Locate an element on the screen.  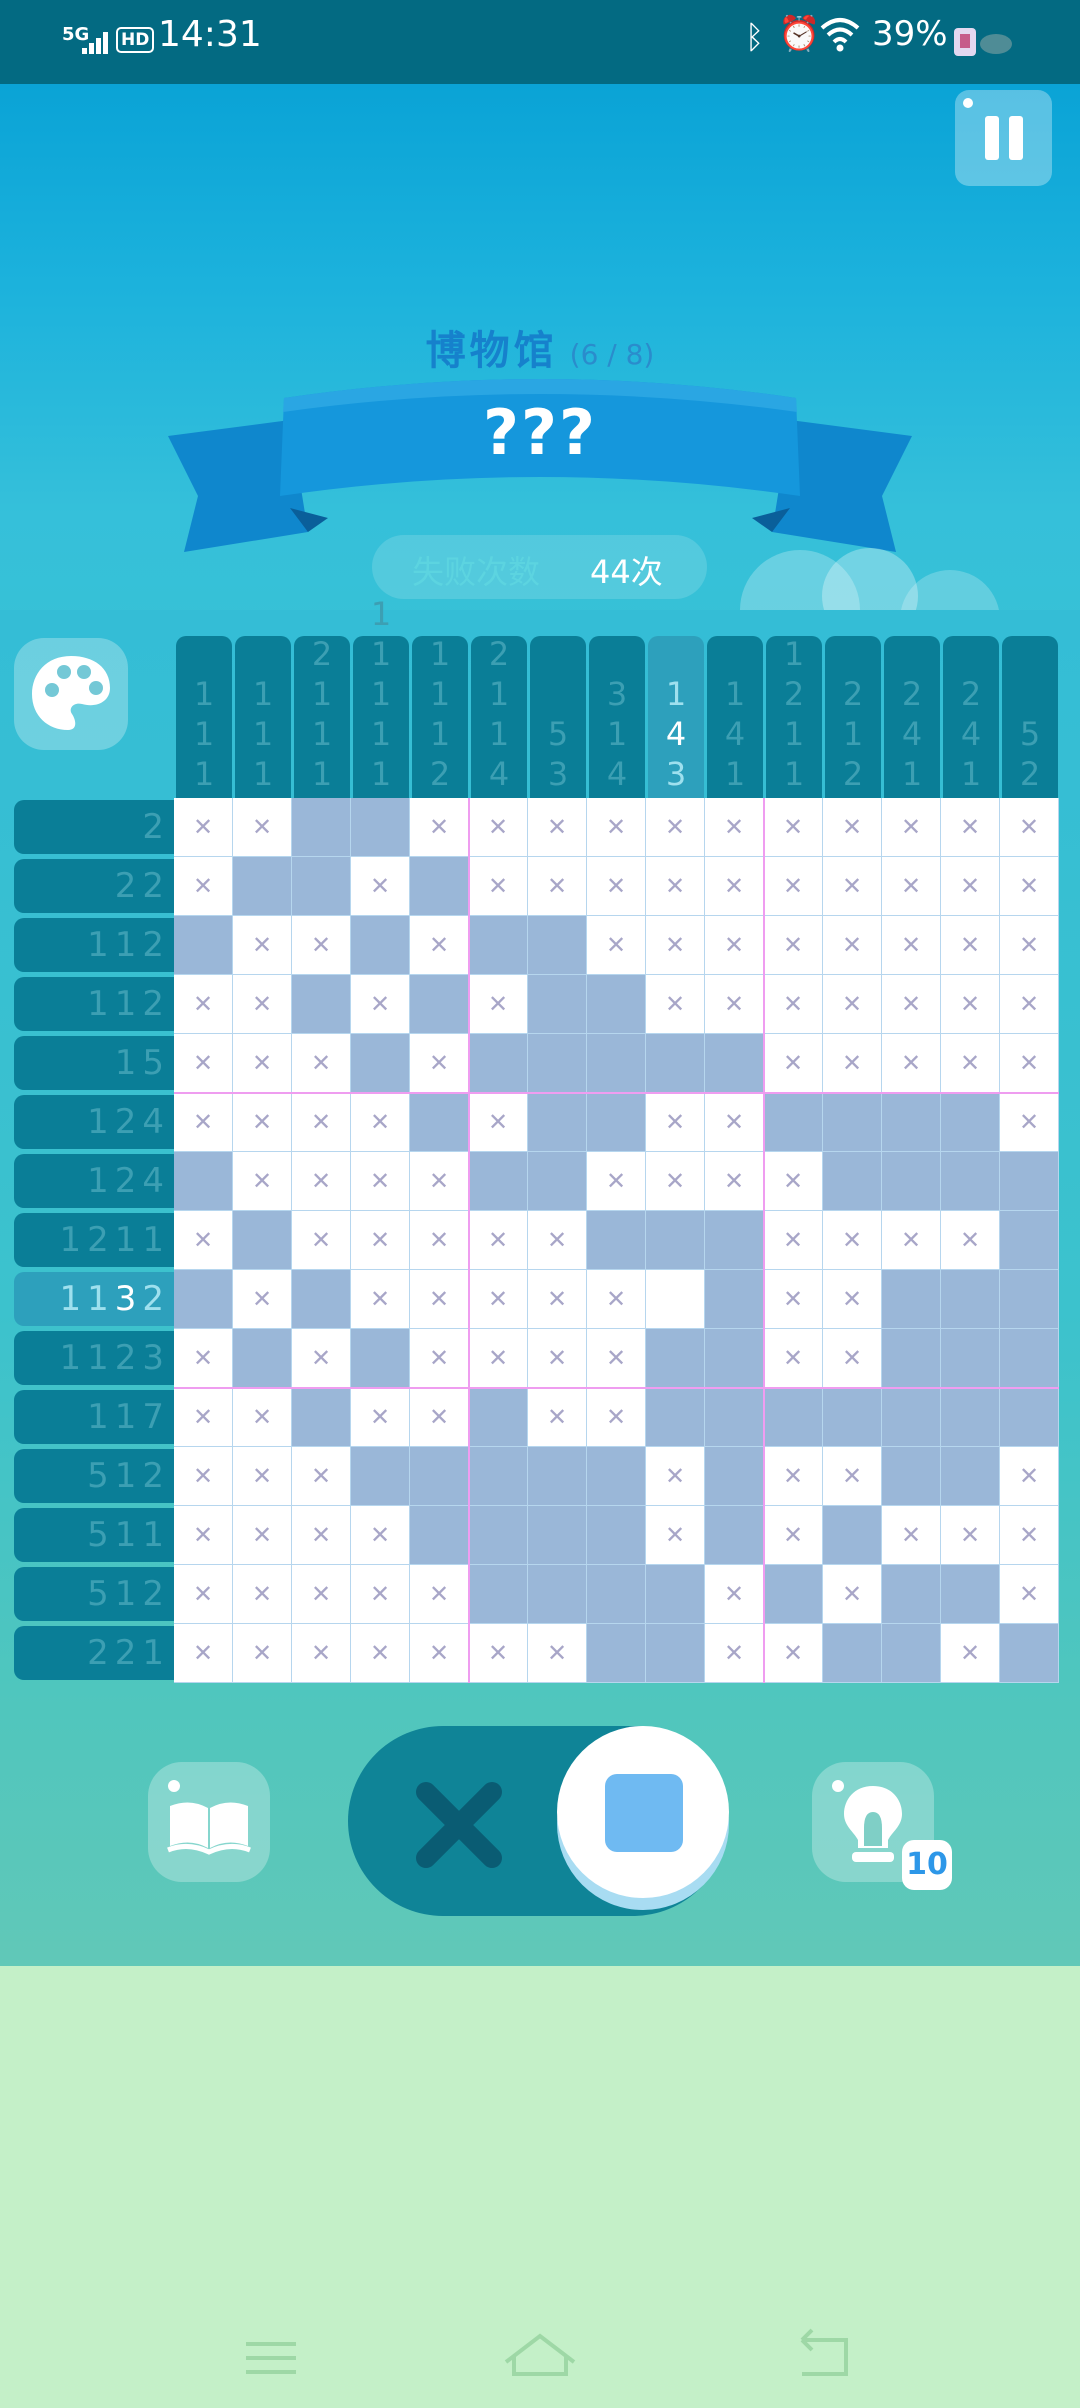
cell-empty is located at coordinates (675, 1299).